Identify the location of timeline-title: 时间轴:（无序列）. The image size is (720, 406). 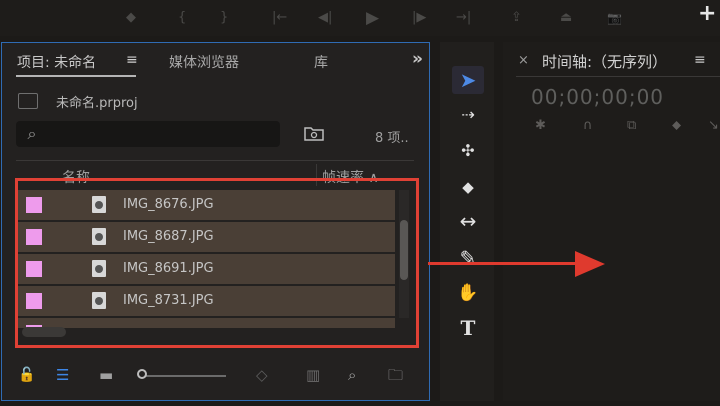
(604, 61).